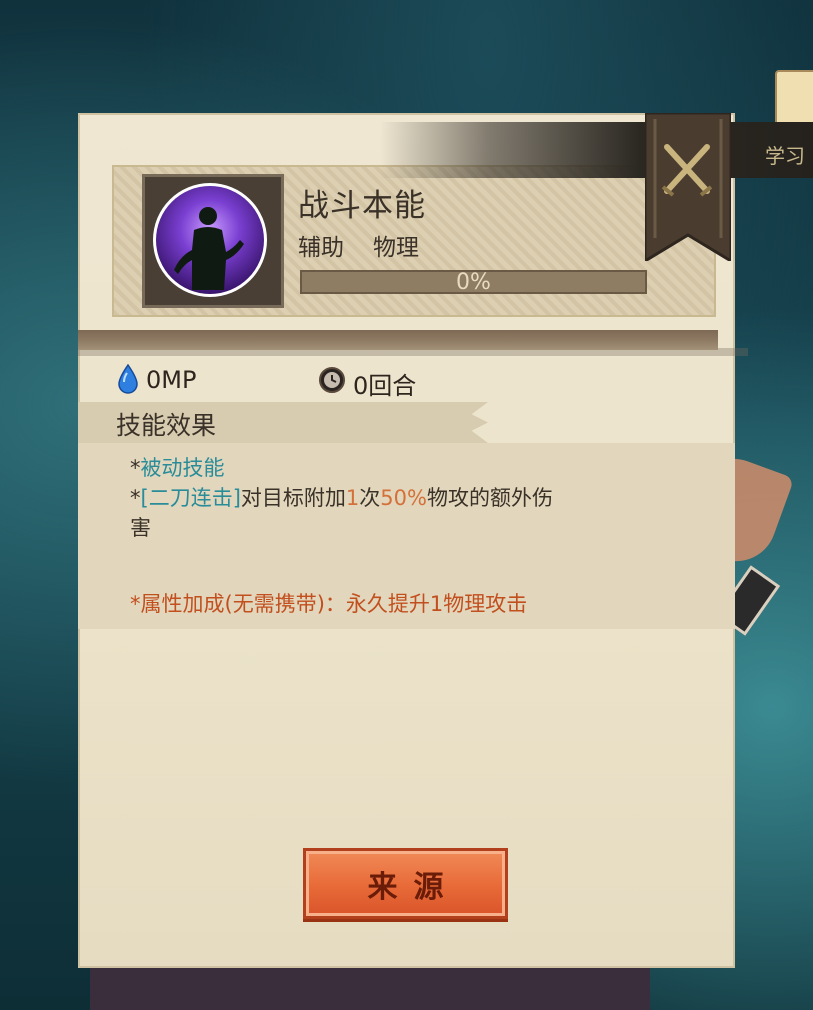  I want to click on effect-line-combo-cont: 害, so click(140, 528).